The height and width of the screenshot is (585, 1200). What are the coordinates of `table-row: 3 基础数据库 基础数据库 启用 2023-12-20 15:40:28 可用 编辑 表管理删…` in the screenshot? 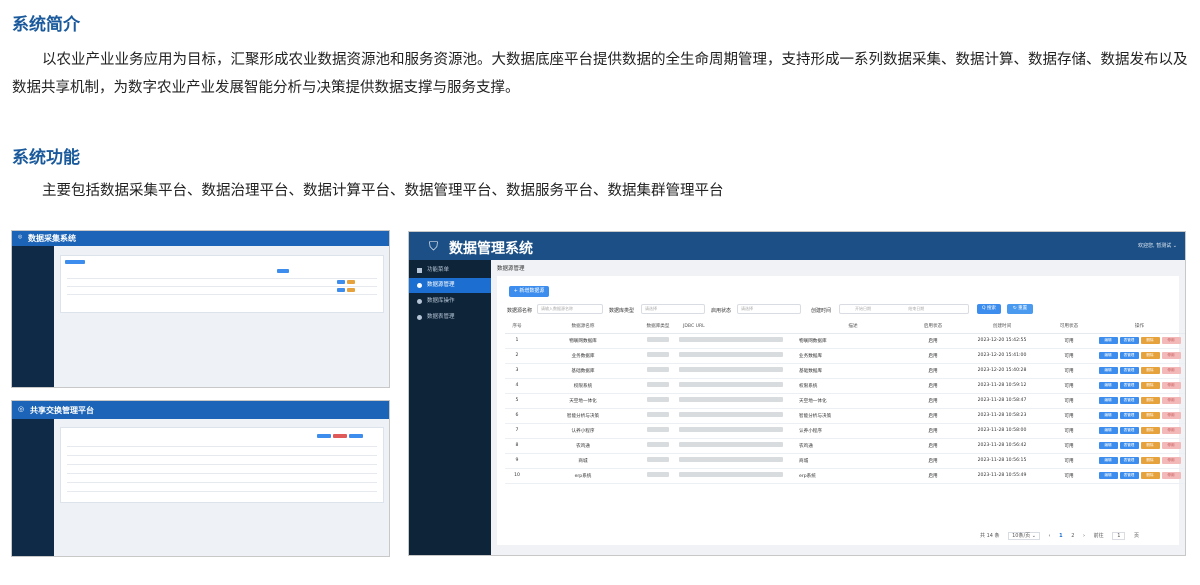 It's located at (845, 371).